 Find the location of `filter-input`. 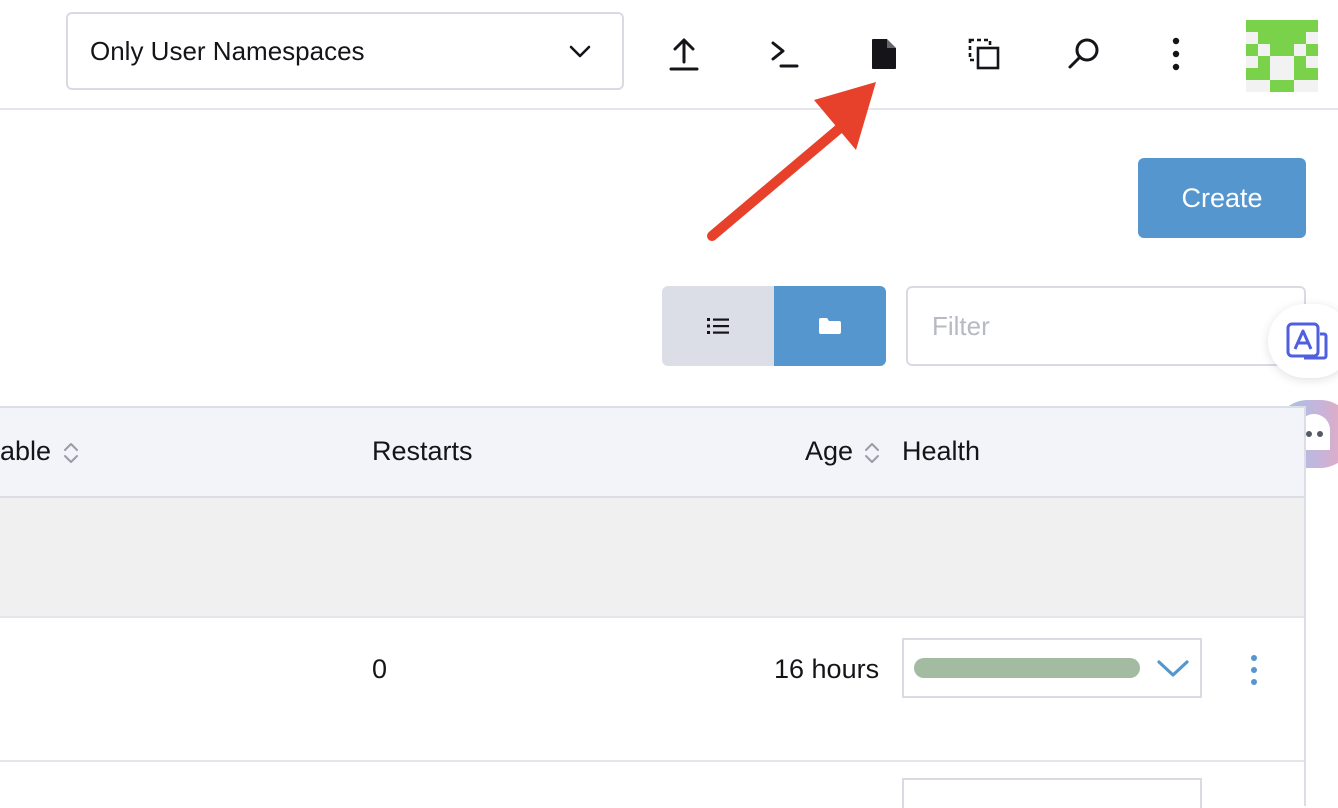

filter-input is located at coordinates (1106, 326).